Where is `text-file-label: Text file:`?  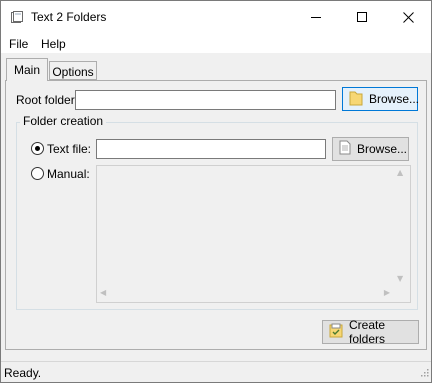
text-file-label: Text file: is located at coordinates (69, 149).